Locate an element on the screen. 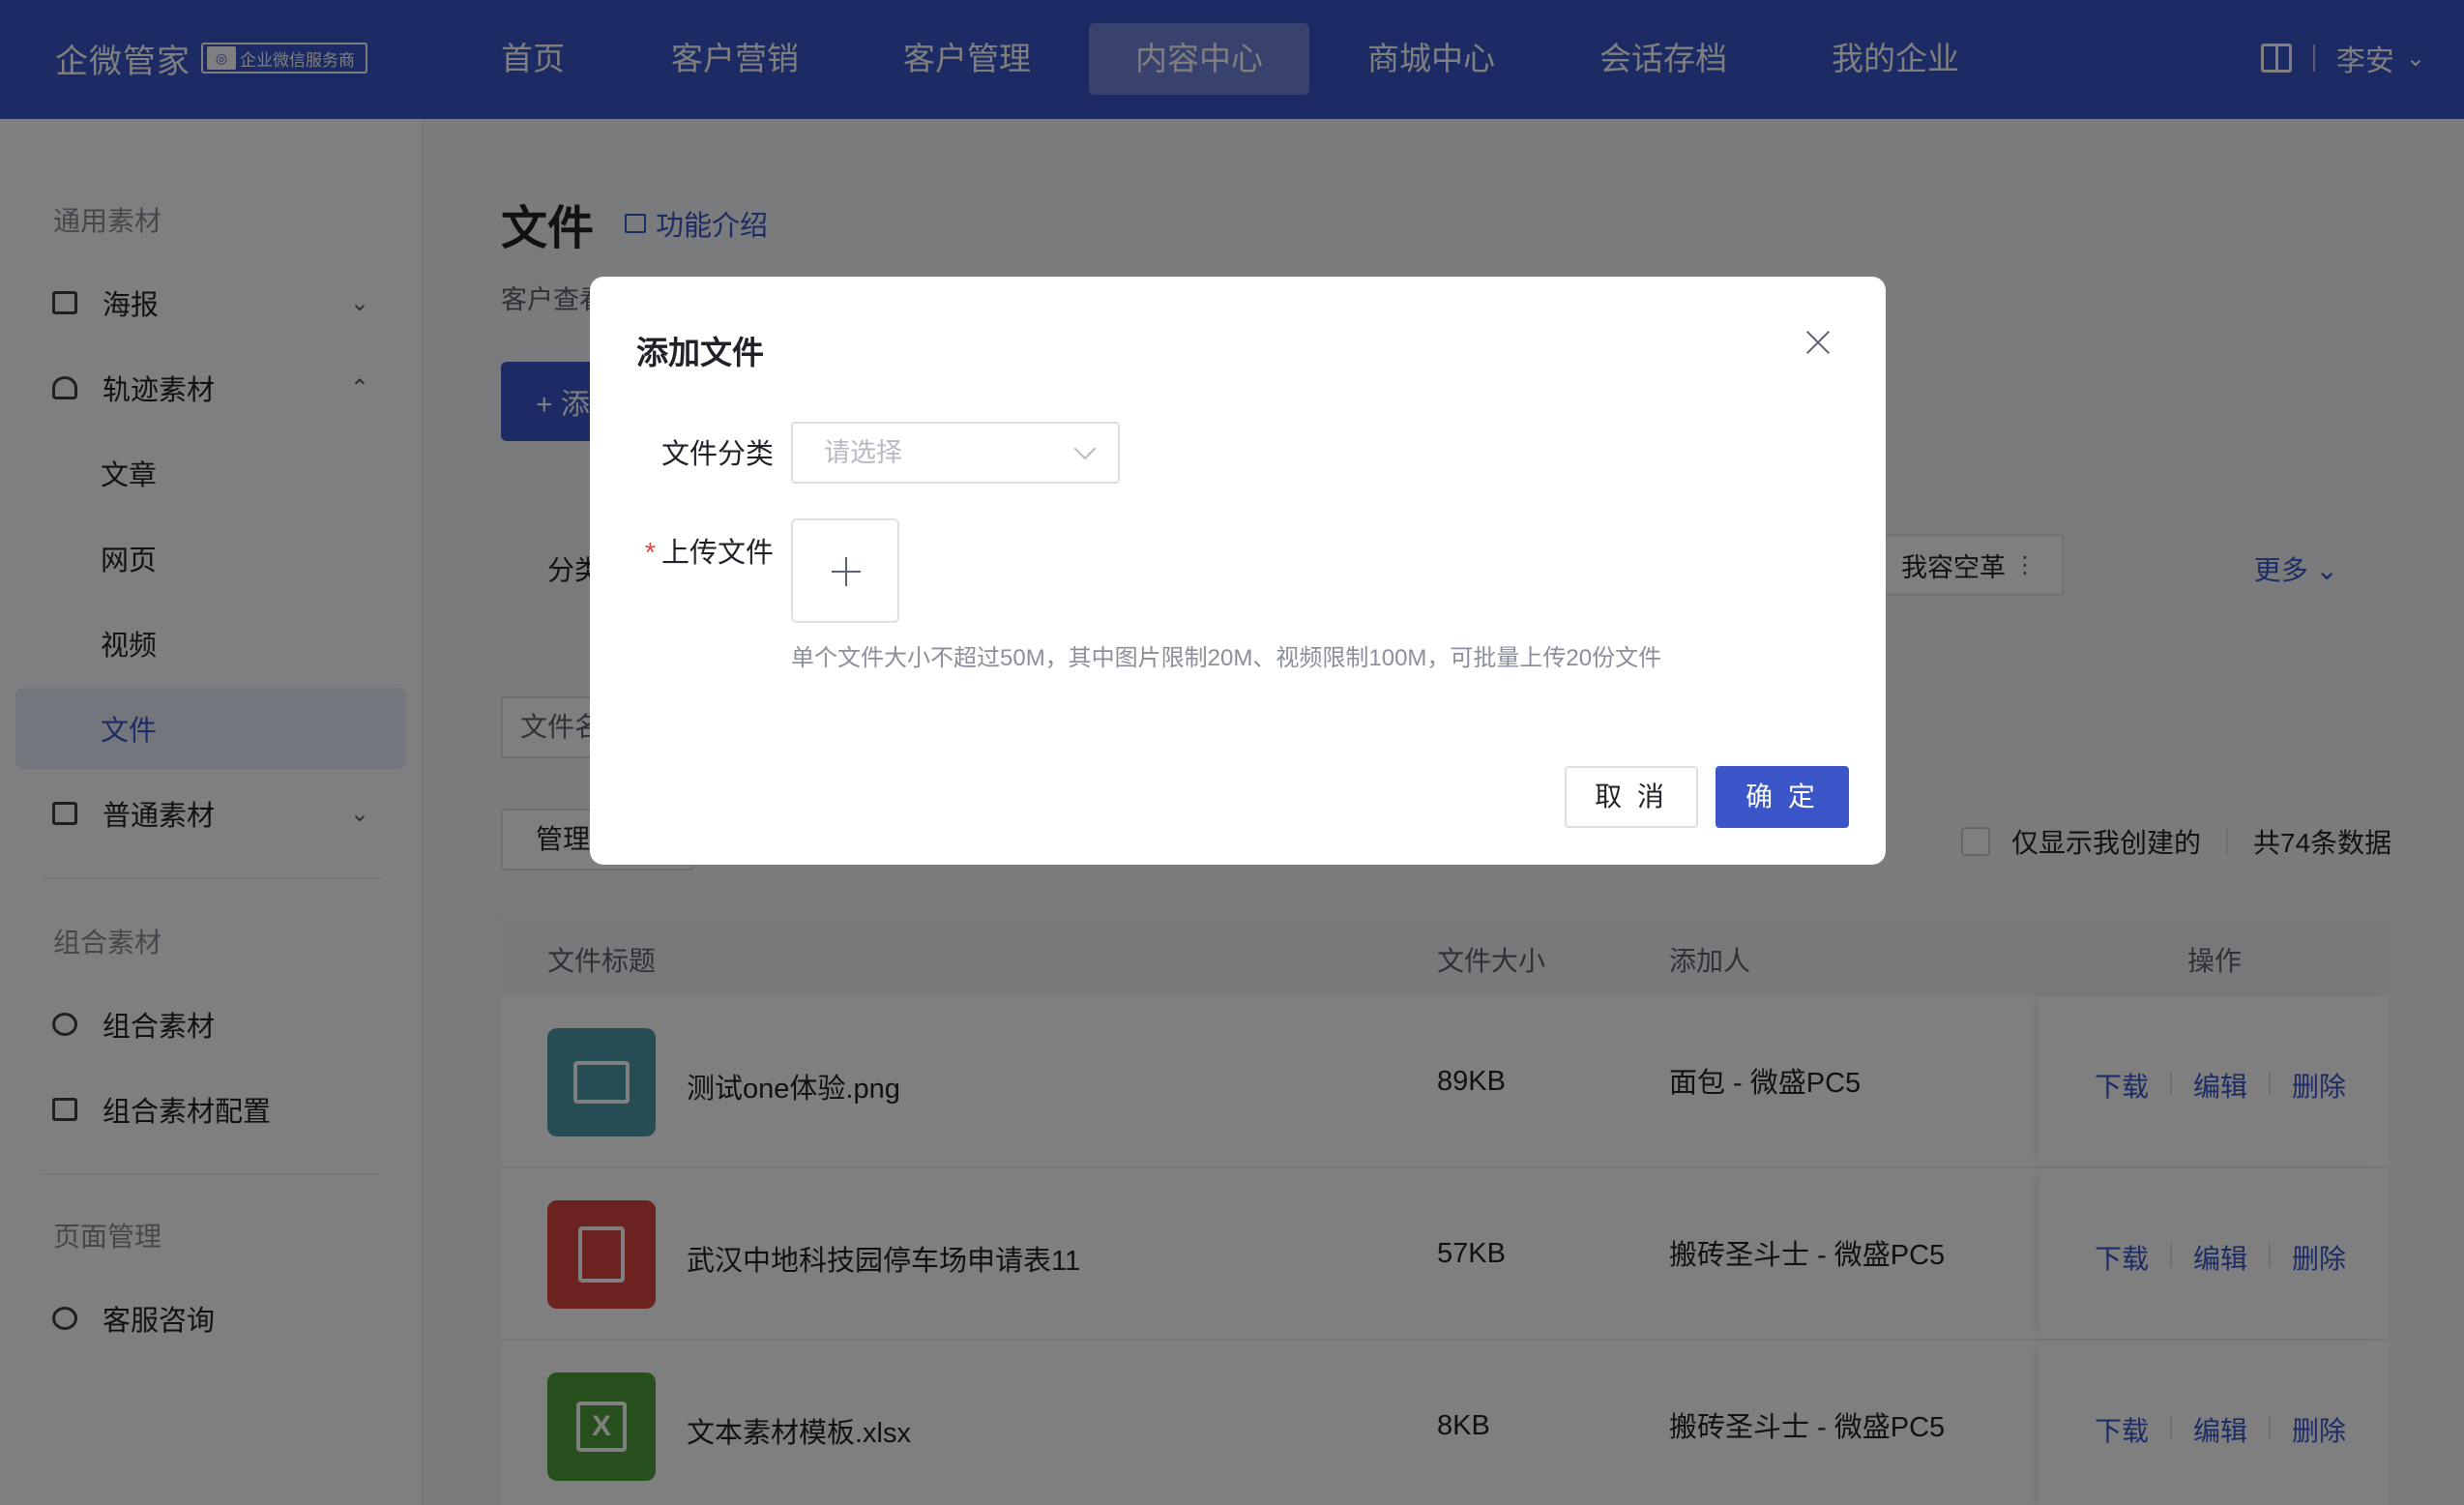 Image resolution: width=2464 pixels, height=1505 pixels. cancel-button: 取 消 is located at coordinates (1631, 797).